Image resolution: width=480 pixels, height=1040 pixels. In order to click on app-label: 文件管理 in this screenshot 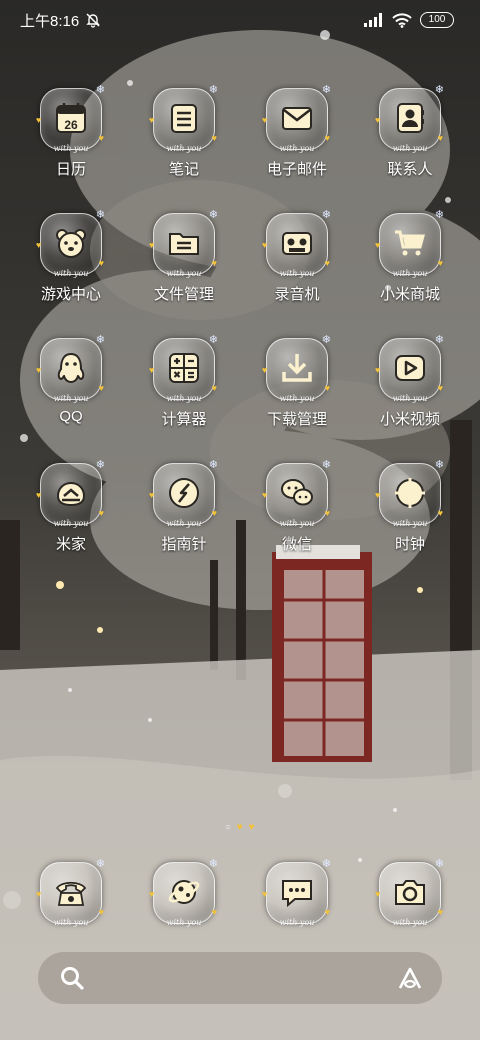, I will do `click(183, 294)`.